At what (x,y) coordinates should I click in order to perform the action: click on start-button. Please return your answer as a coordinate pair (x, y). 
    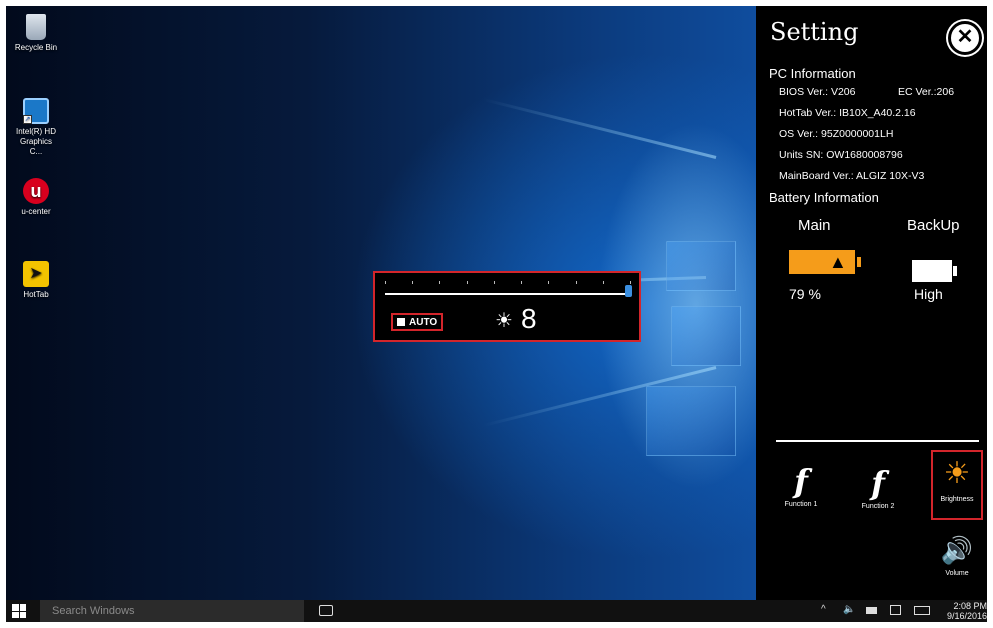
    Looking at the image, I should click on (19, 611).